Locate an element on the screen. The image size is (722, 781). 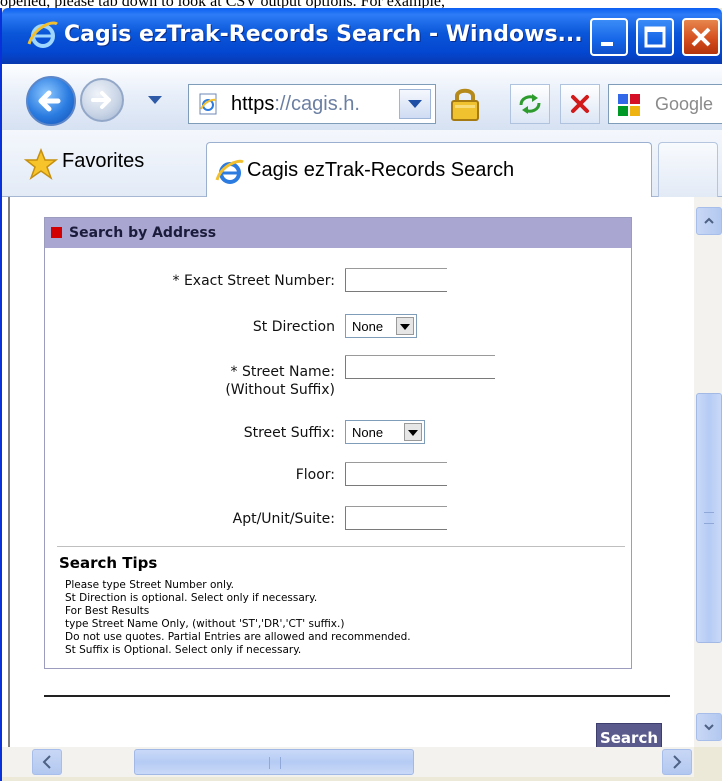
address-url: https://cagis.h. is located at coordinates (295, 104).